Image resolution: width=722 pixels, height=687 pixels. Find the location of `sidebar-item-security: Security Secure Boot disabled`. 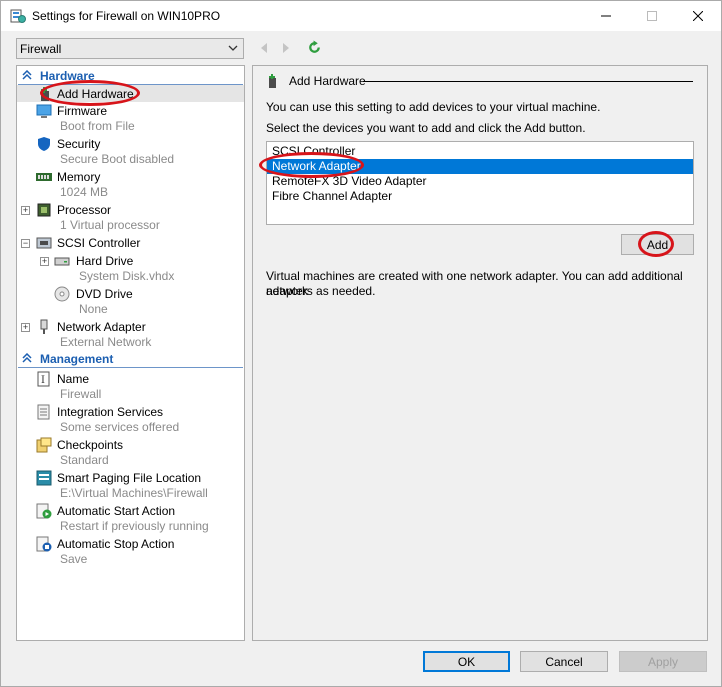

sidebar-item-security: Security Secure Boot disabled is located at coordinates (130, 151).